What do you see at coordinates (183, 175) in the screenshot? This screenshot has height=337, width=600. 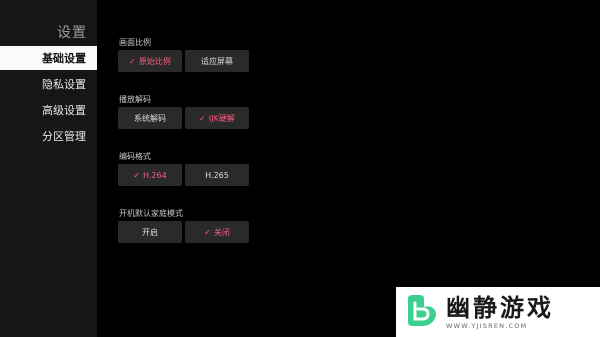 I see `codec-options: ✓ H.264 H.265` at bounding box center [183, 175].